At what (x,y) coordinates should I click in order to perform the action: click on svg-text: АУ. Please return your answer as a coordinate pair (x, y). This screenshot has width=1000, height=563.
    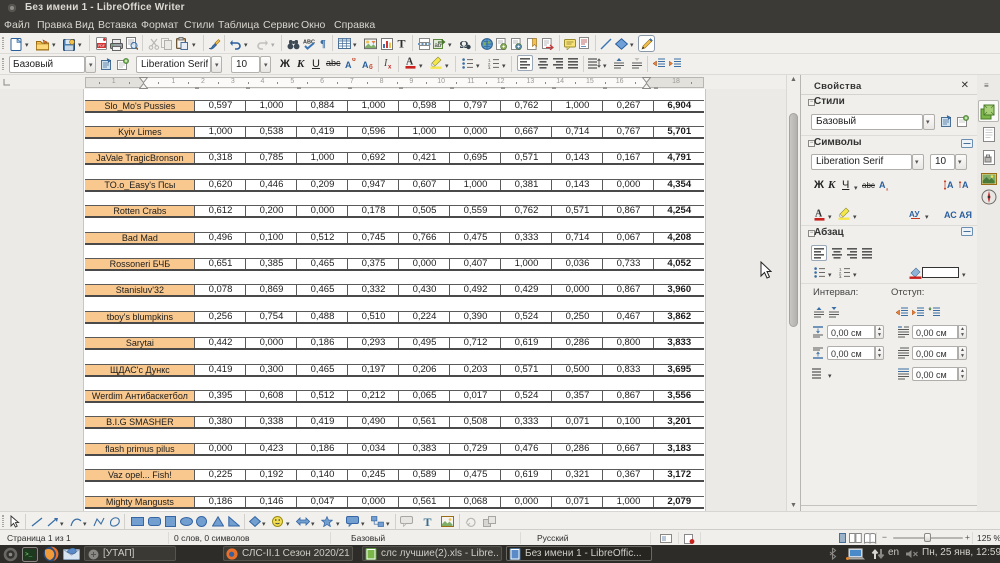
    Looking at the image, I should click on (914, 214).